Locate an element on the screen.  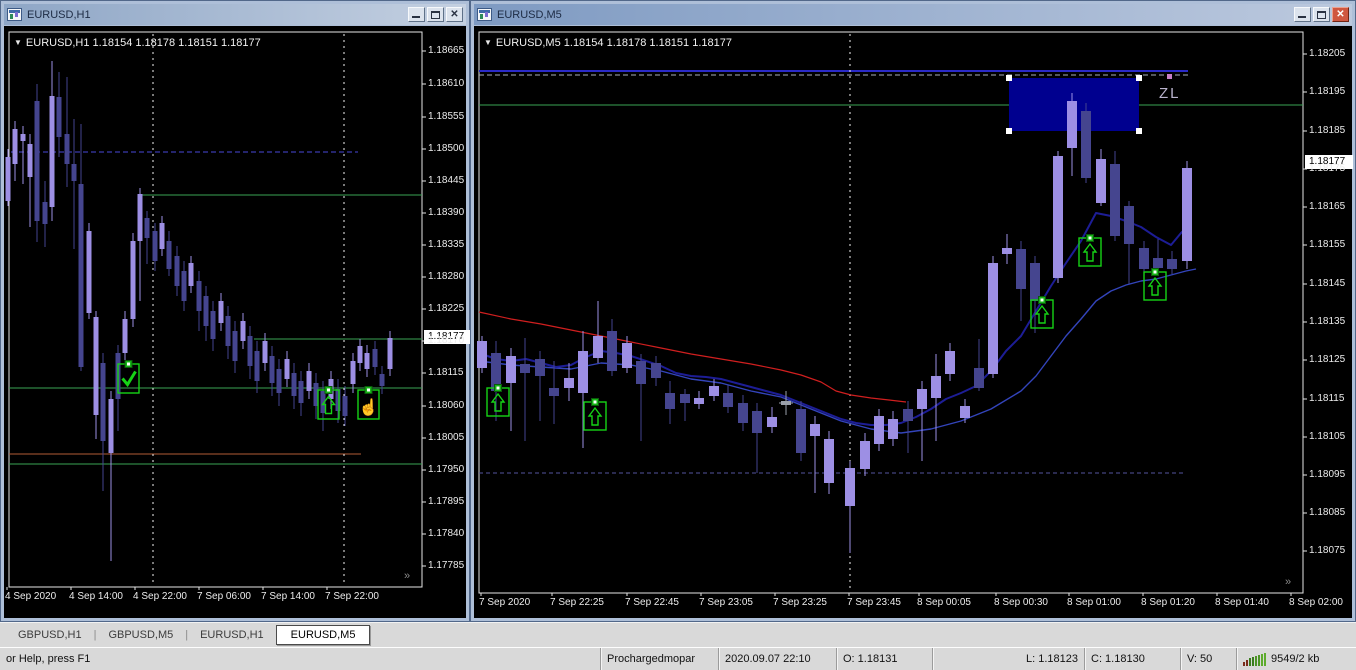
price-axis-label: 1.18145 is located at coordinates (1327, 283).